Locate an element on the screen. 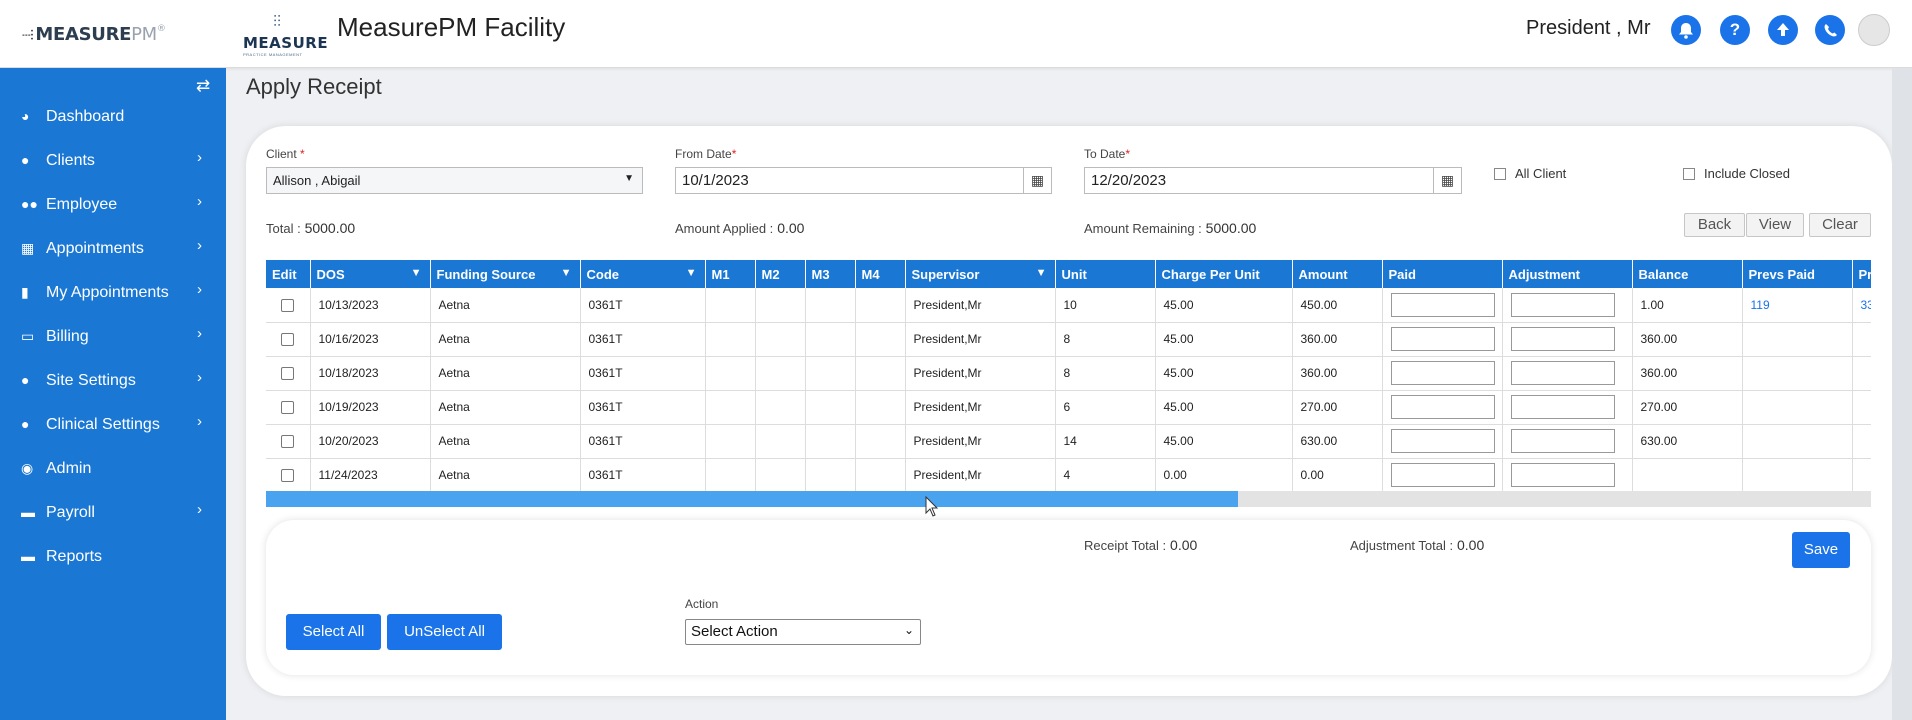 This screenshot has width=1912, height=720. cell-funding: Aetna is located at coordinates (505, 474).